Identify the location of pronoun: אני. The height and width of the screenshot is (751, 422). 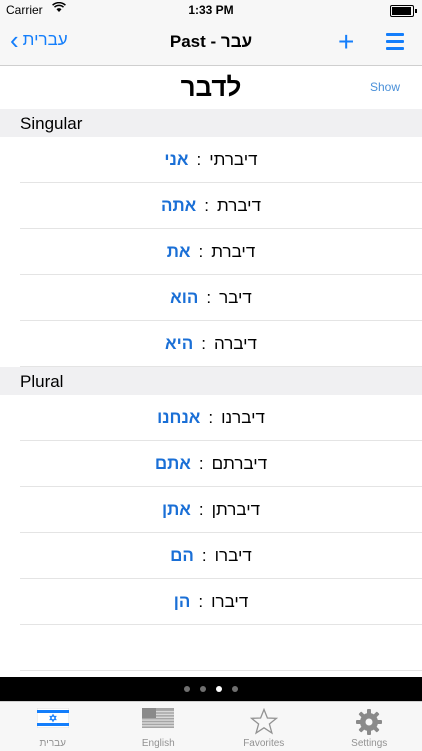
(176, 159).